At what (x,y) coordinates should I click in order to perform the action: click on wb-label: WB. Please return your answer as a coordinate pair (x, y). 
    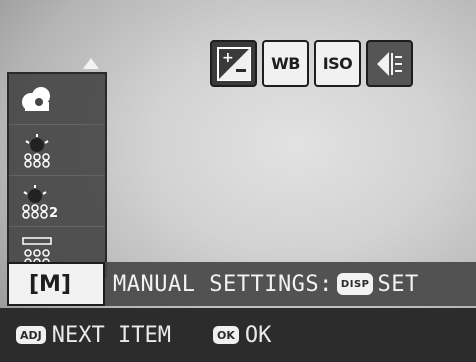
    Looking at the image, I should click on (285, 63).